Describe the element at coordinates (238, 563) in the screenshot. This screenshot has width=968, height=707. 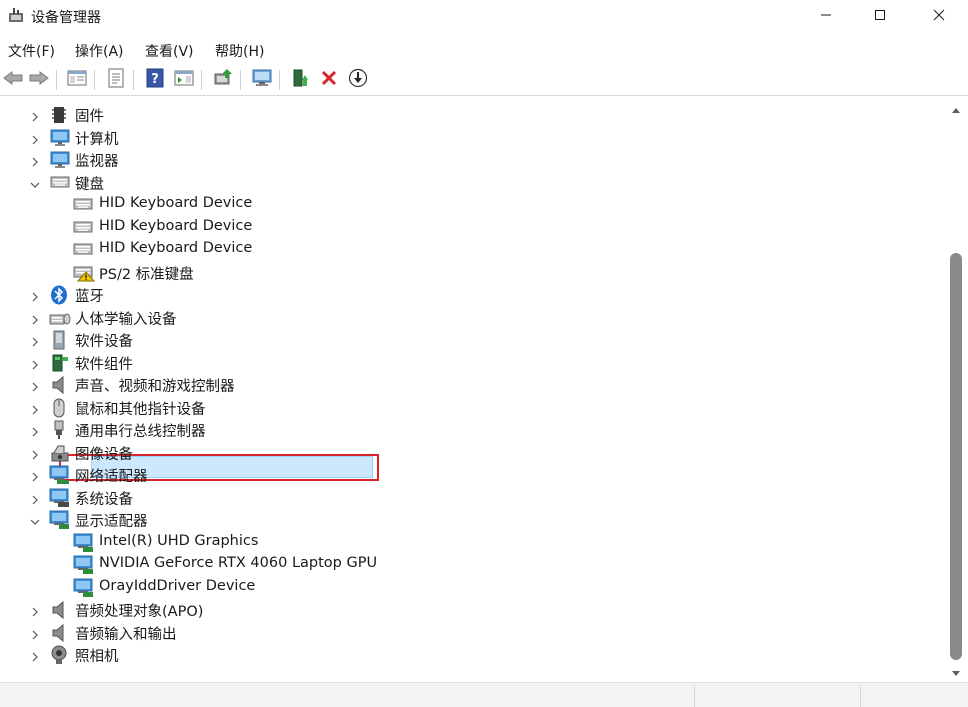
I see `tree-item-label: NVIDIA GeForce RTX 4060 Laptop GPU` at that location.